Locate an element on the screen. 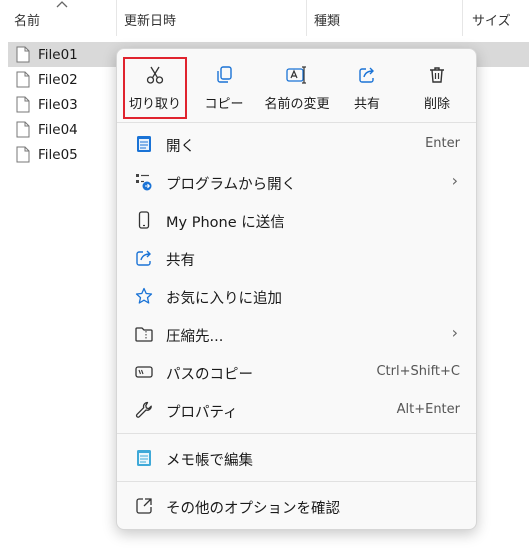 This screenshot has height=550, width=529. file-name: File05 is located at coordinates (58, 154).